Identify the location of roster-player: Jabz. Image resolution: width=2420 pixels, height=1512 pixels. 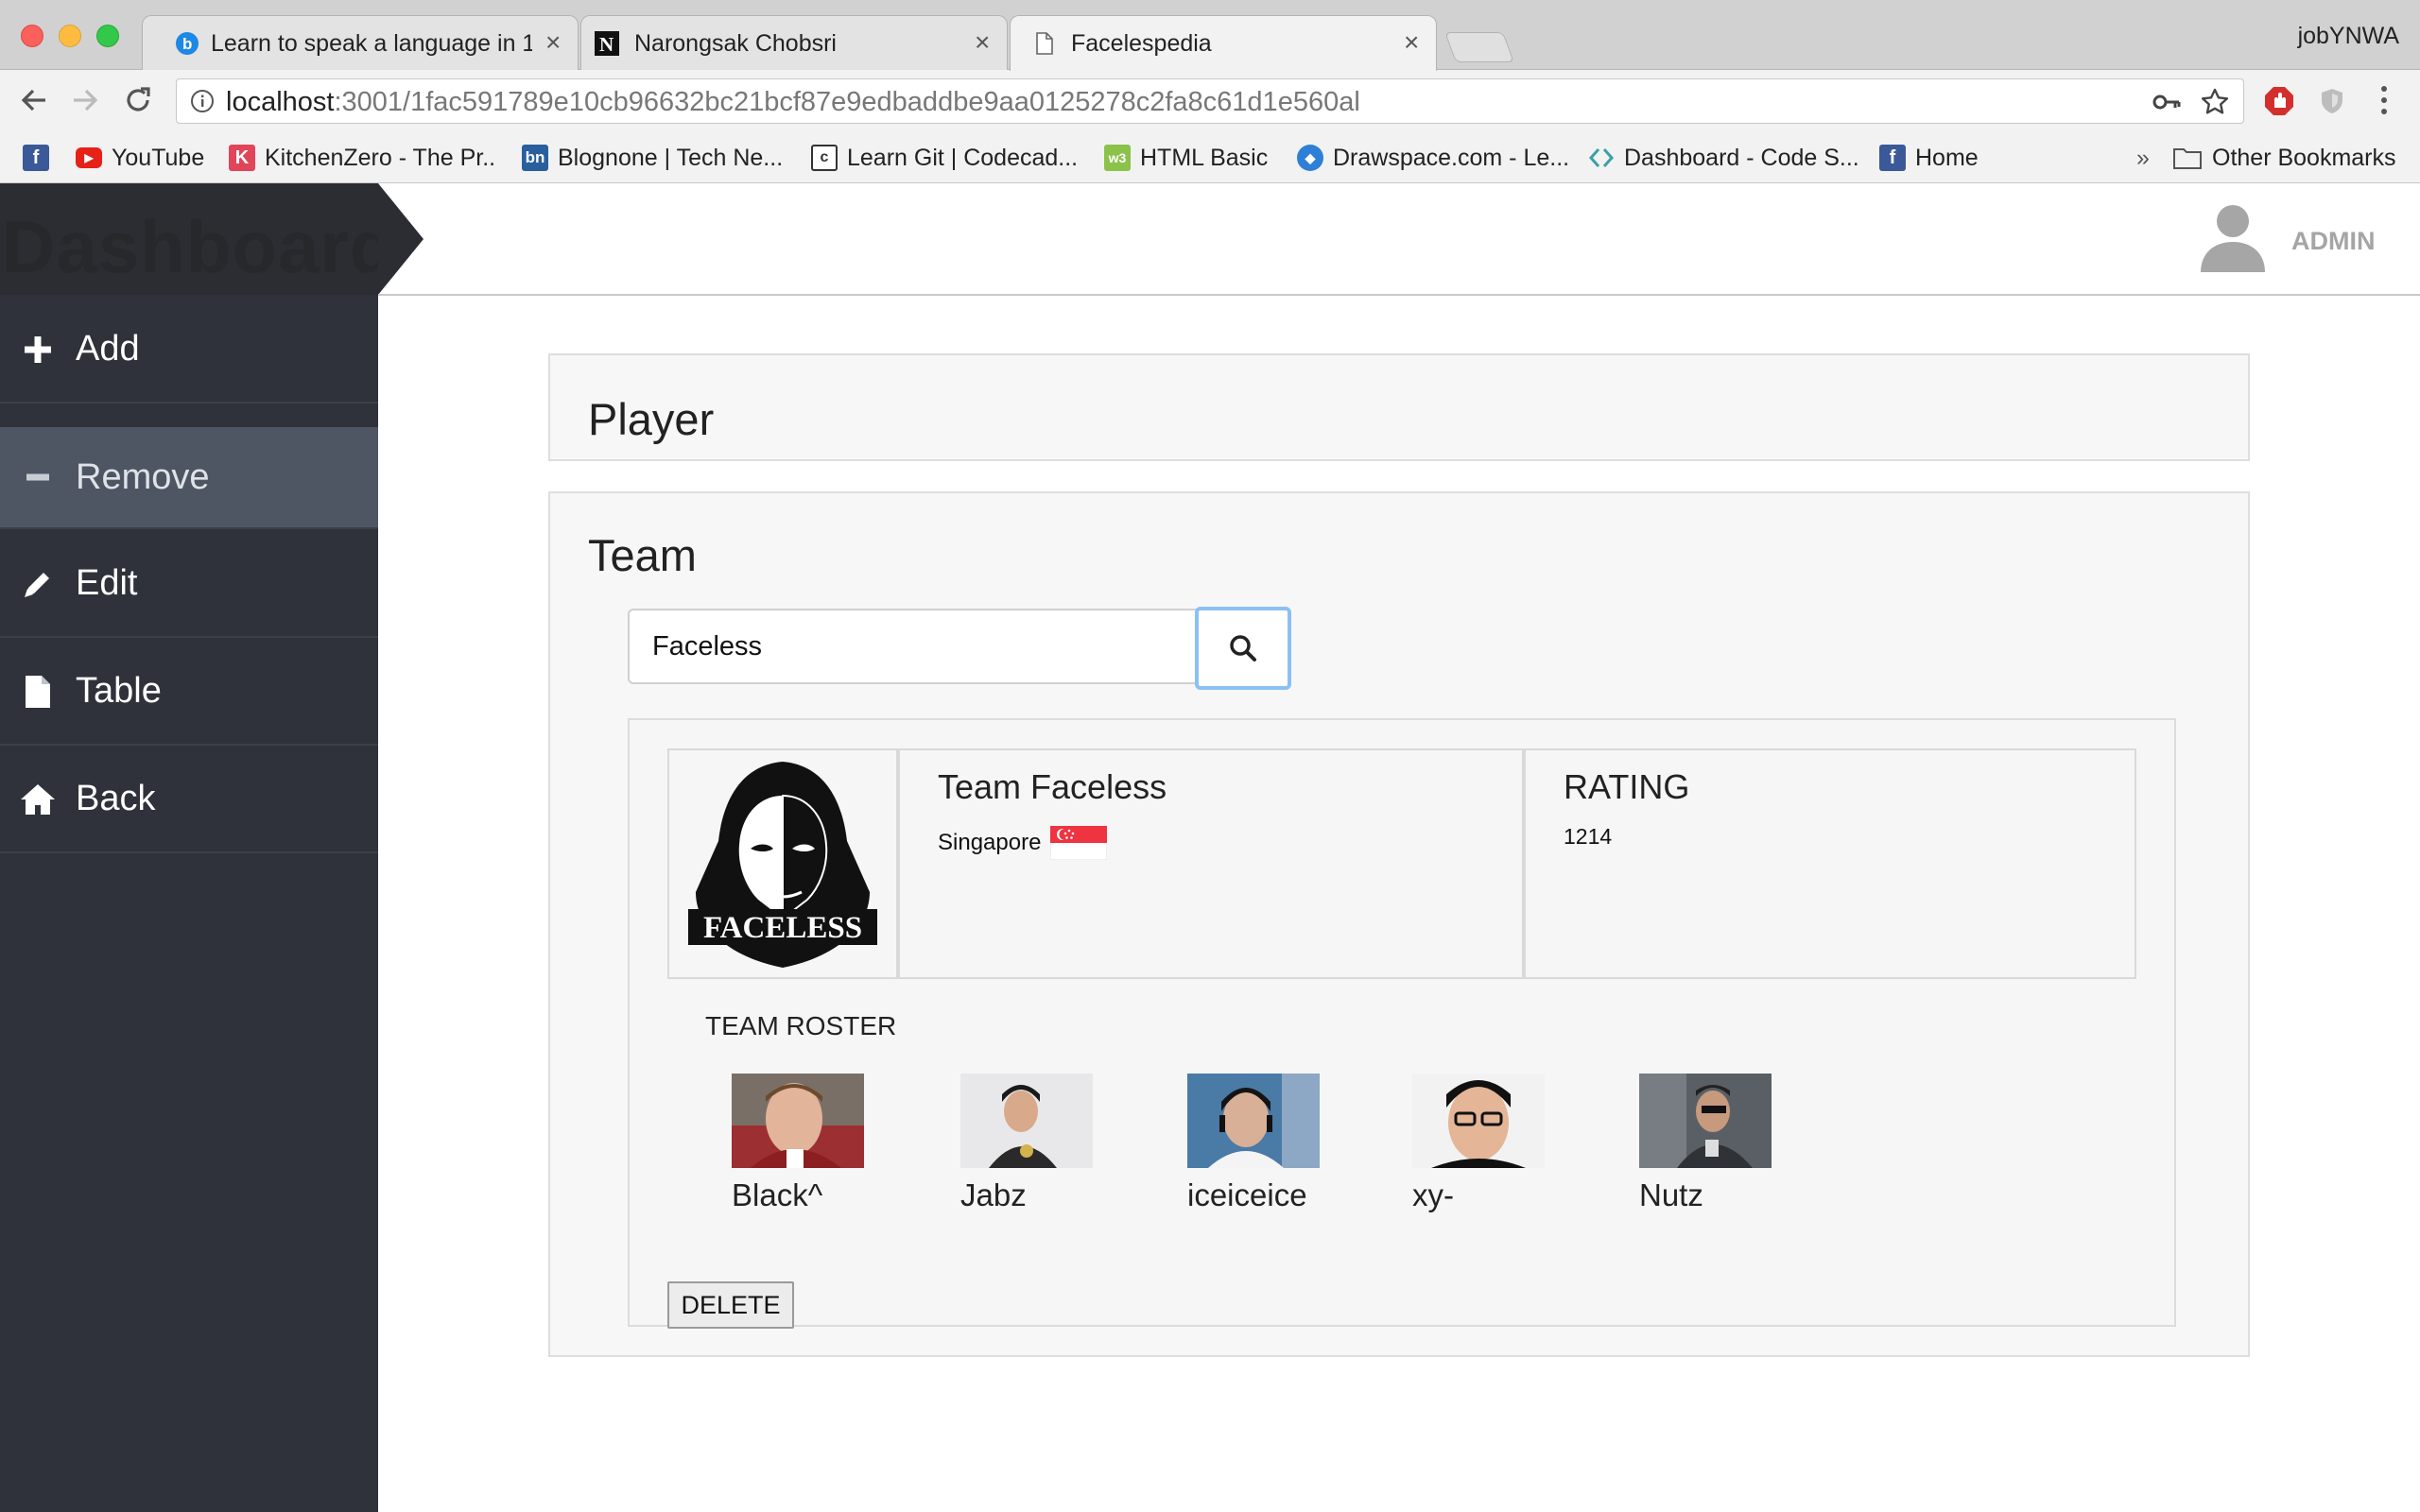
(1036, 1143).